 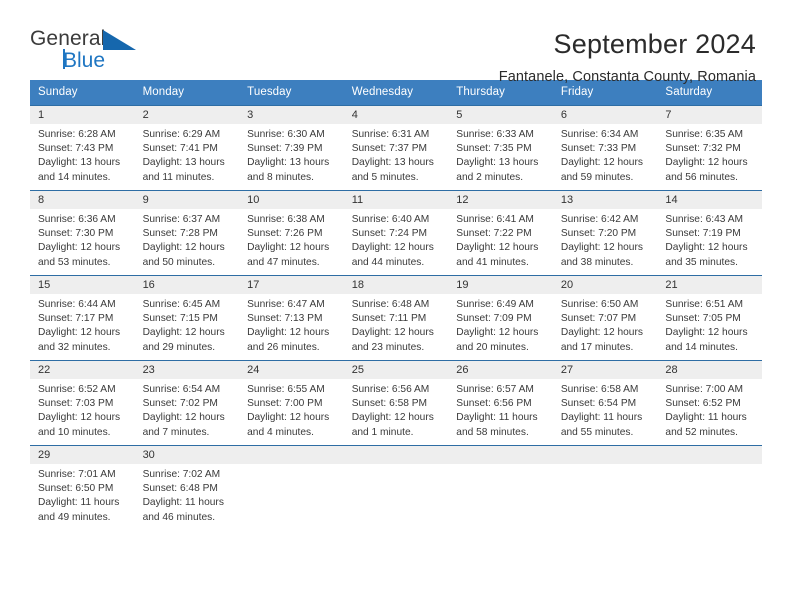 What do you see at coordinates (598, 234) in the screenshot?
I see `sunset-text: Sunset: 7:20 PM` at bounding box center [598, 234].